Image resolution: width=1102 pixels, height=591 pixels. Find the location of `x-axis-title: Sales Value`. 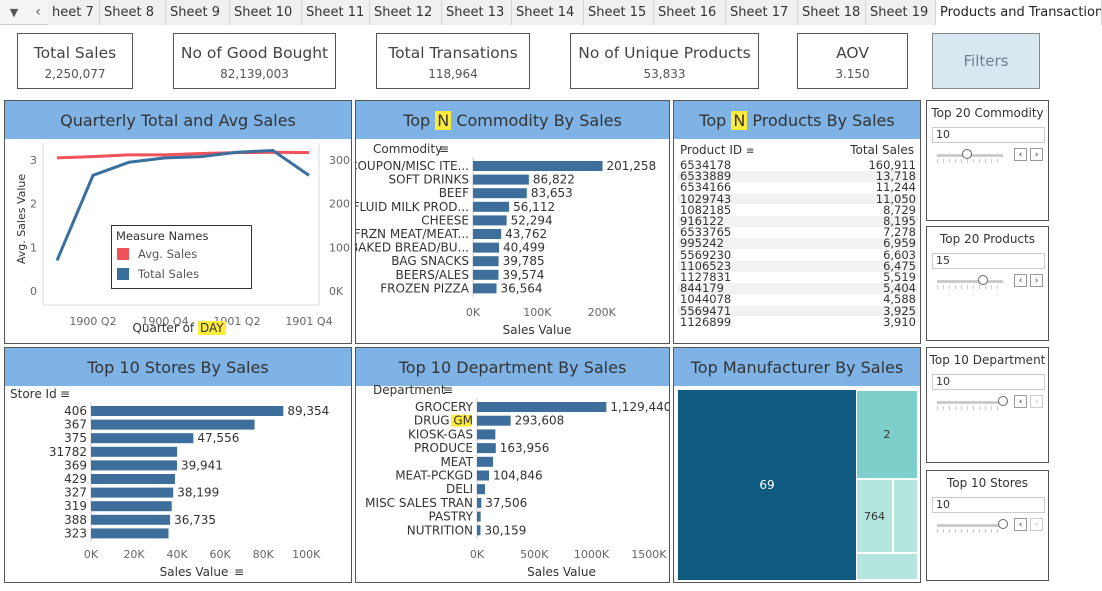

x-axis-title: Sales Value is located at coordinates (561, 572).